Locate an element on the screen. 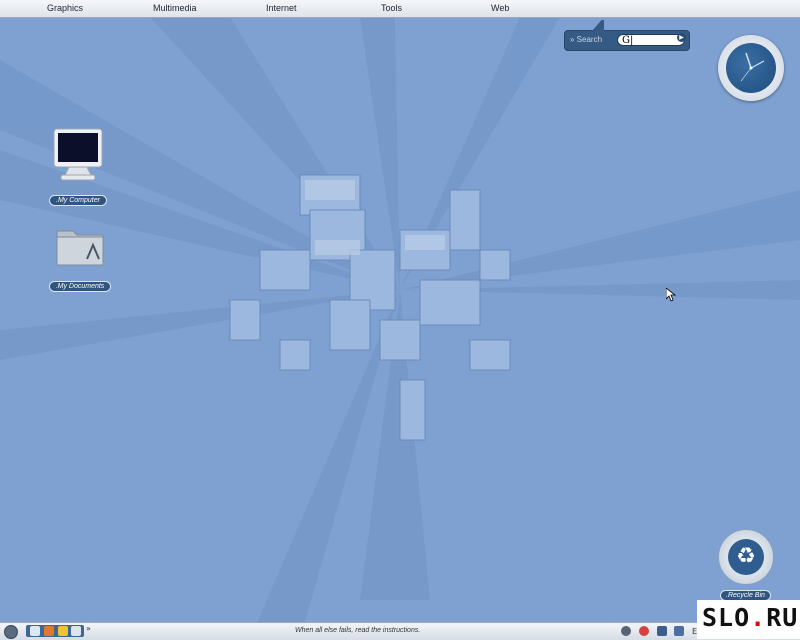 The height and width of the screenshot is (640, 800). menu-internet: Internet is located at coordinates (281, 8).